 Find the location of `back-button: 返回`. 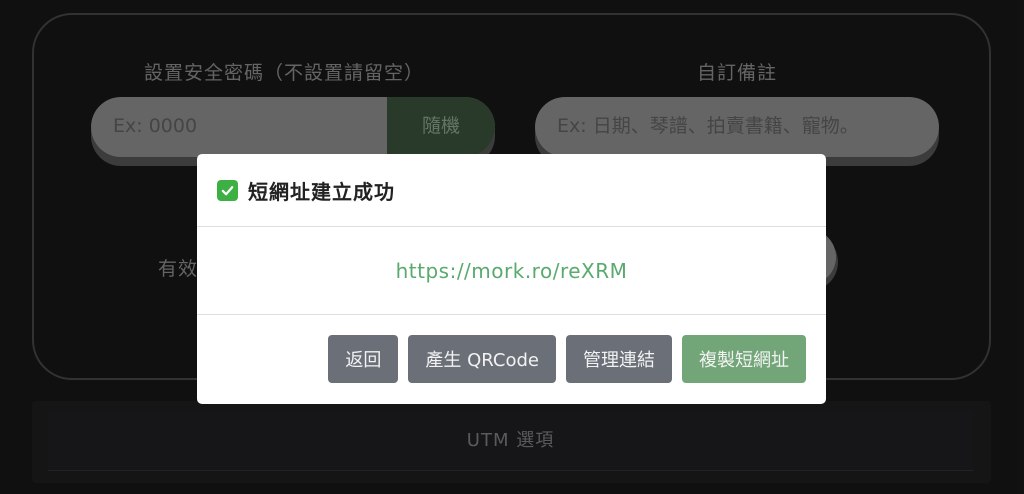

back-button: 返回 is located at coordinates (363, 359).